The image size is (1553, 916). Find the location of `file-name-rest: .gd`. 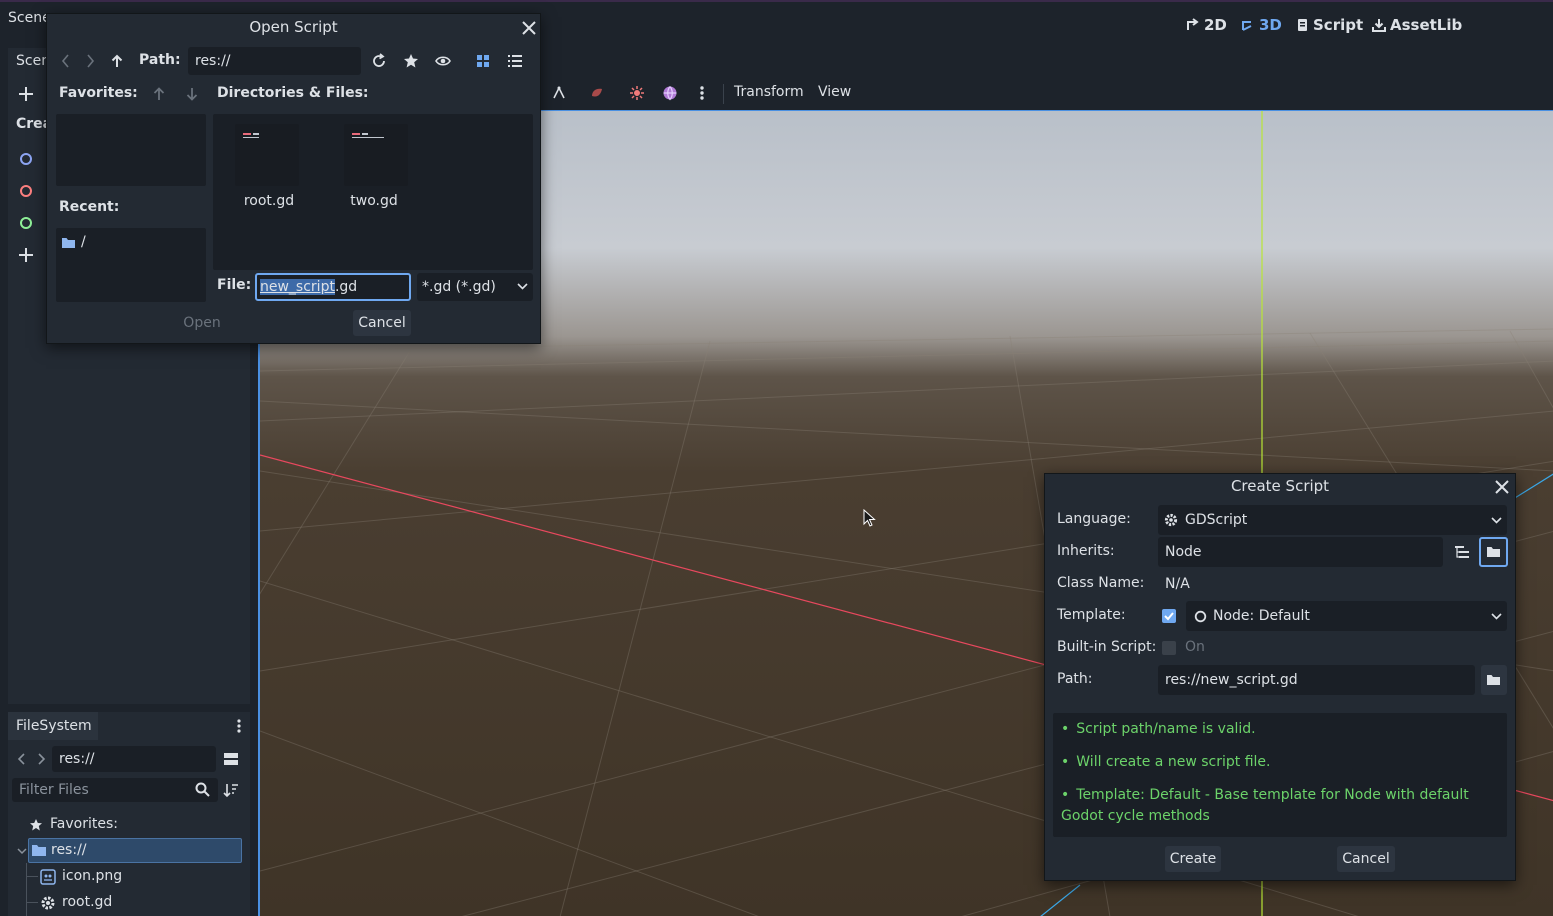

file-name-rest: .gd is located at coordinates (346, 287).